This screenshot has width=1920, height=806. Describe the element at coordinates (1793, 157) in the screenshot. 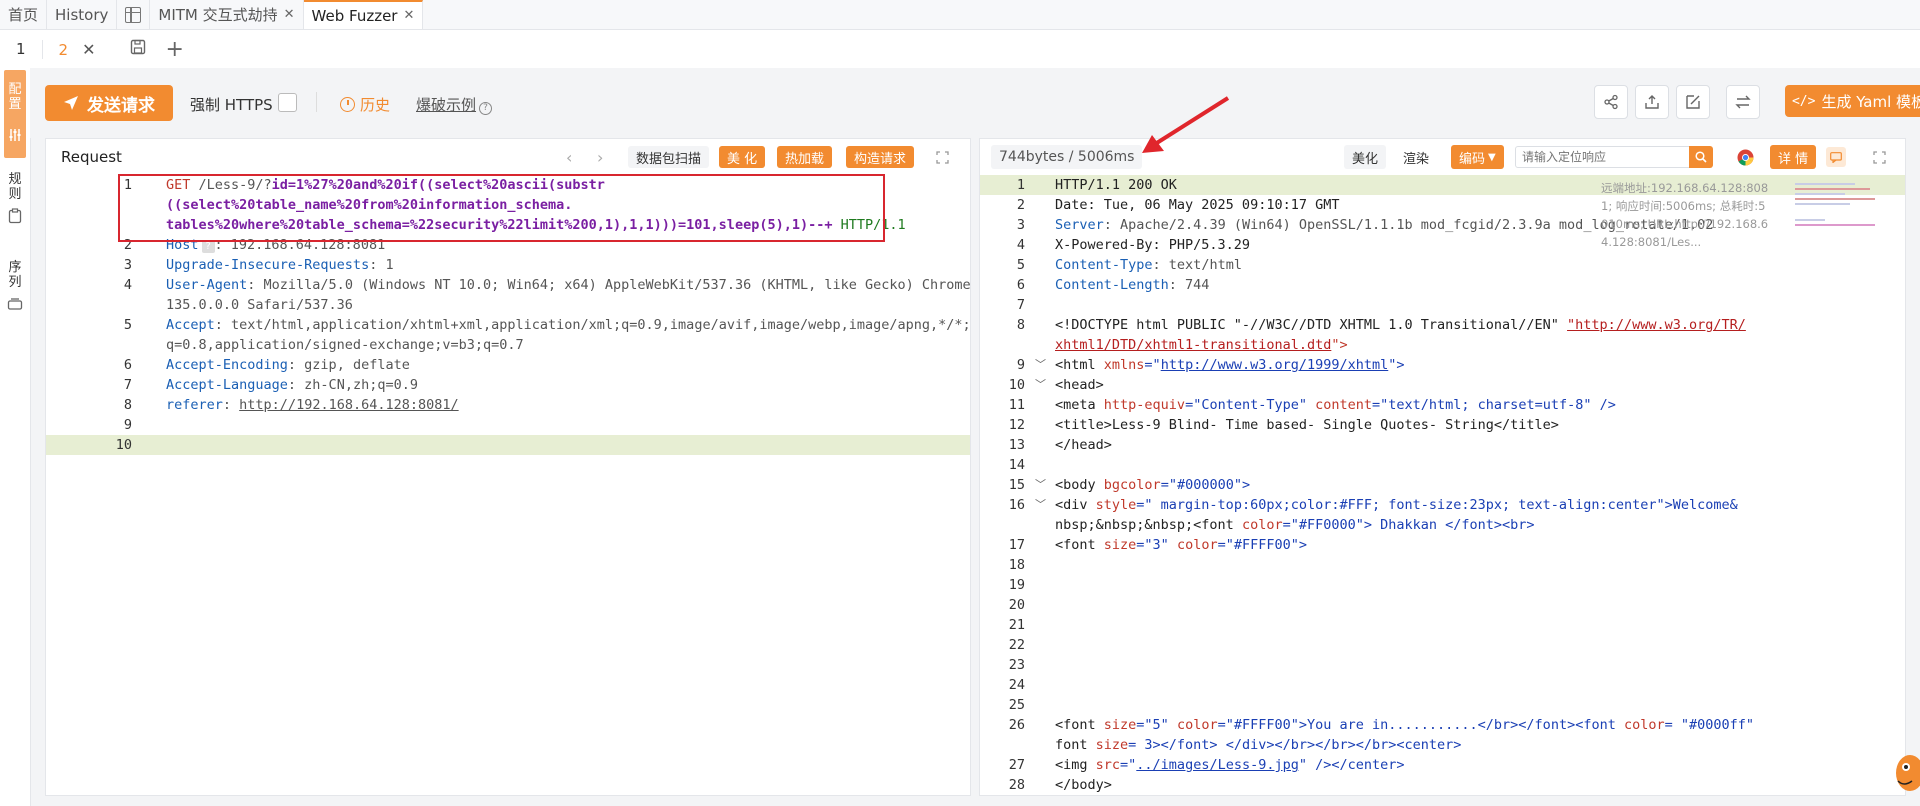

I see `detail-button: 详 情` at that location.